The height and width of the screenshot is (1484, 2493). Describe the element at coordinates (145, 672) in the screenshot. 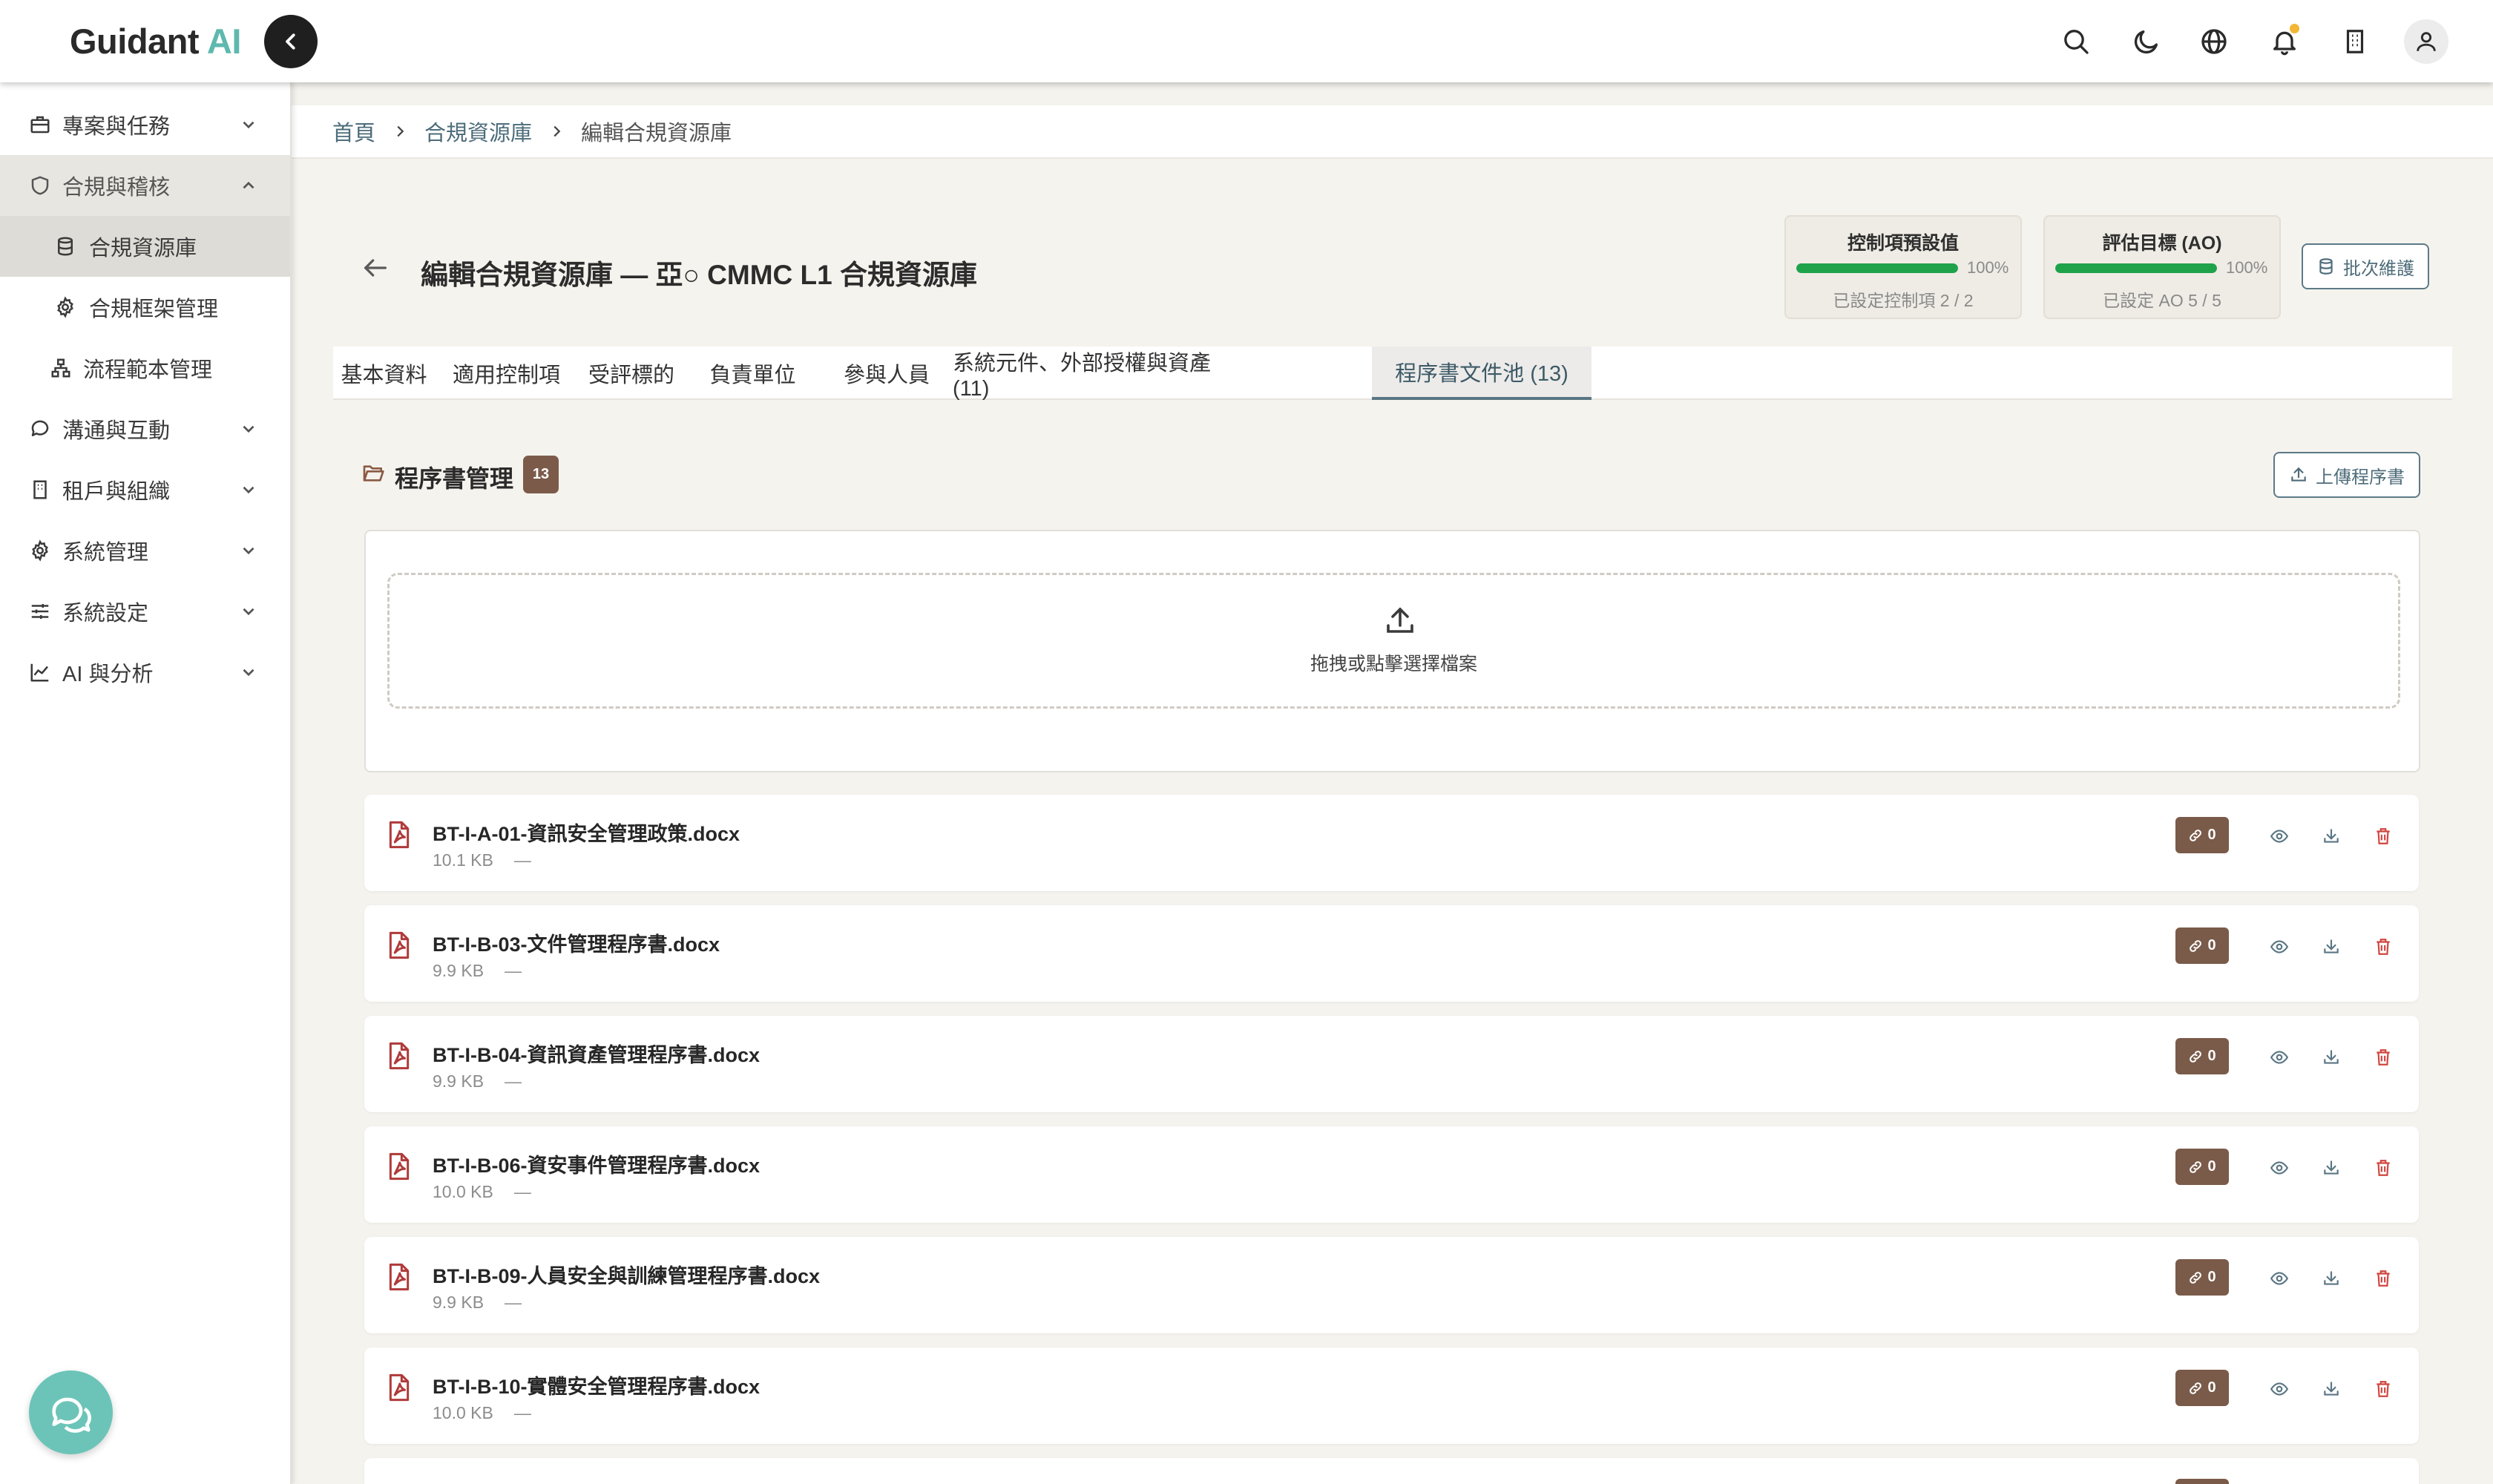

I see `sidebar-item-ai-analytics: AI 與分析` at that location.